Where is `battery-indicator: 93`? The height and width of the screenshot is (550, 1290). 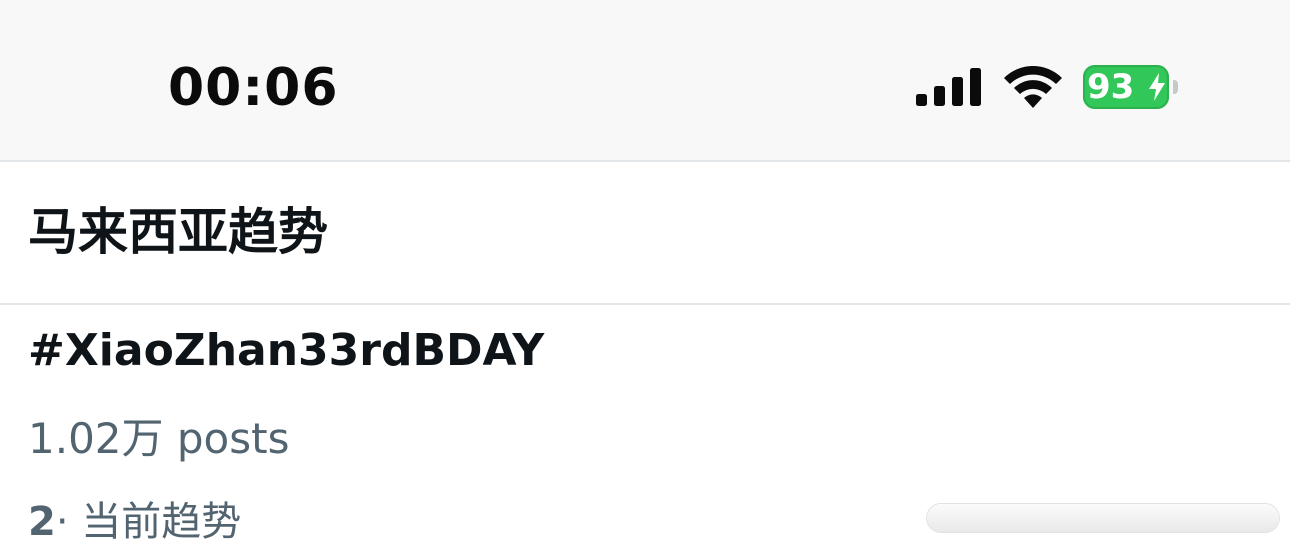 battery-indicator: 93 is located at coordinates (1131, 87).